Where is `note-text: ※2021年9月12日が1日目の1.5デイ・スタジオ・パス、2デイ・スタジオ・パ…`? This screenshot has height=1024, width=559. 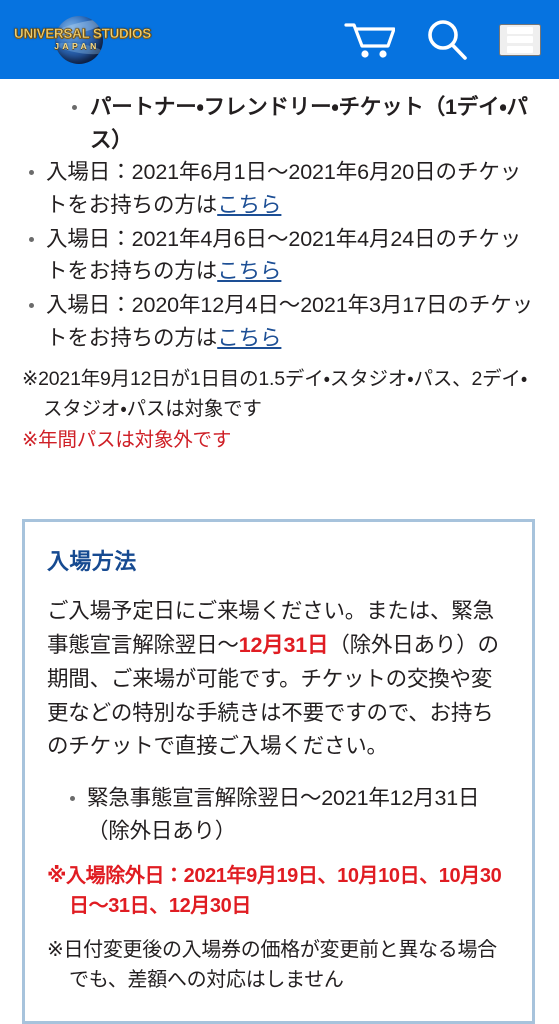 note-text: ※2021年9月12日が1日目の1.5デイ・スタジオ・パス、2デイ・スタジオ・パ… is located at coordinates (275, 394).